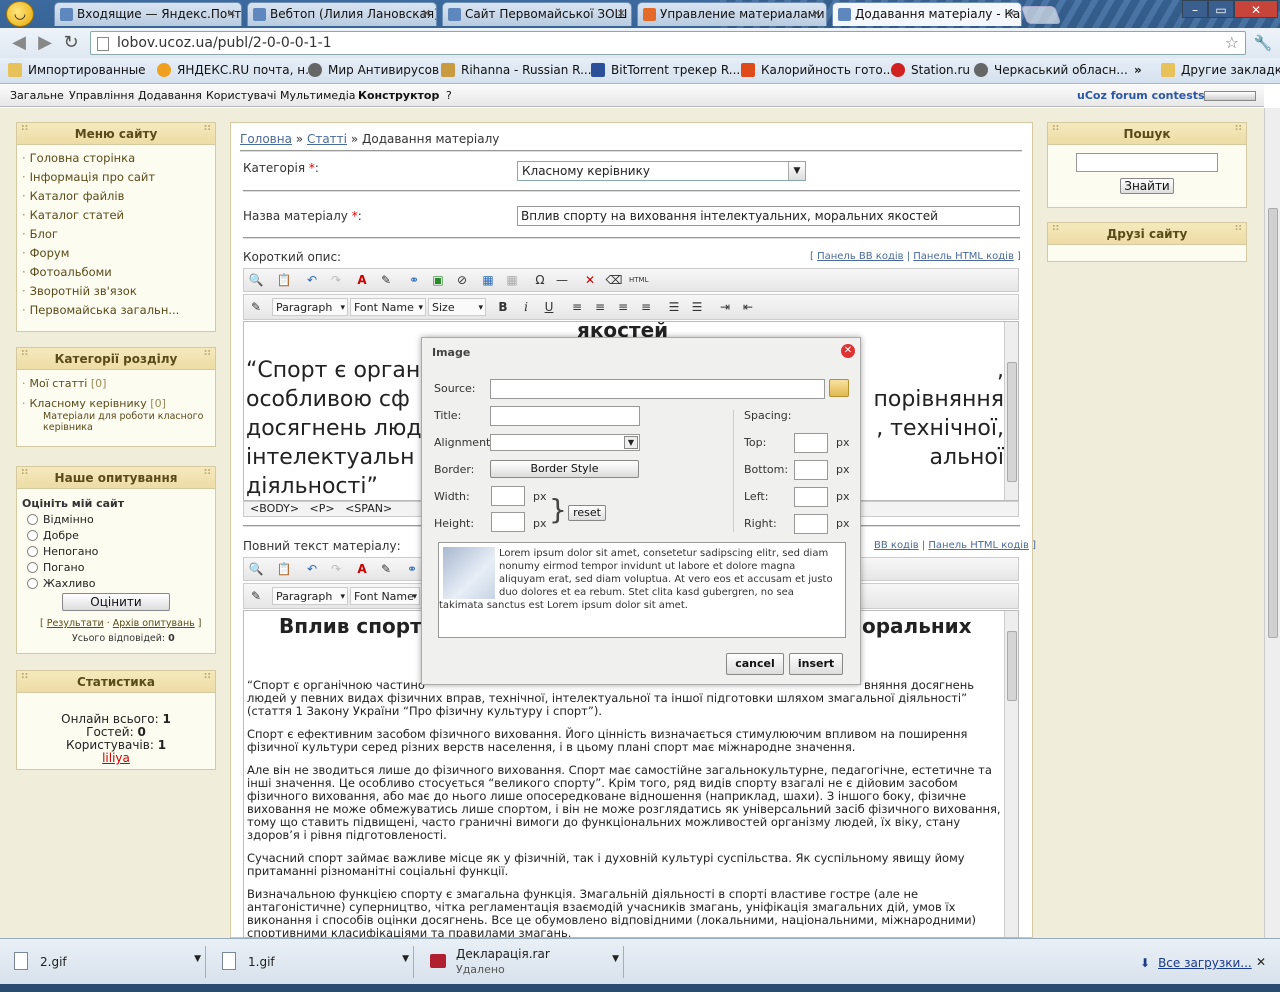 This screenshot has width=1280, height=992. Describe the element at coordinates (697, 307) in the screenshot. I see `unordered-list-icon: ☰` at that location.